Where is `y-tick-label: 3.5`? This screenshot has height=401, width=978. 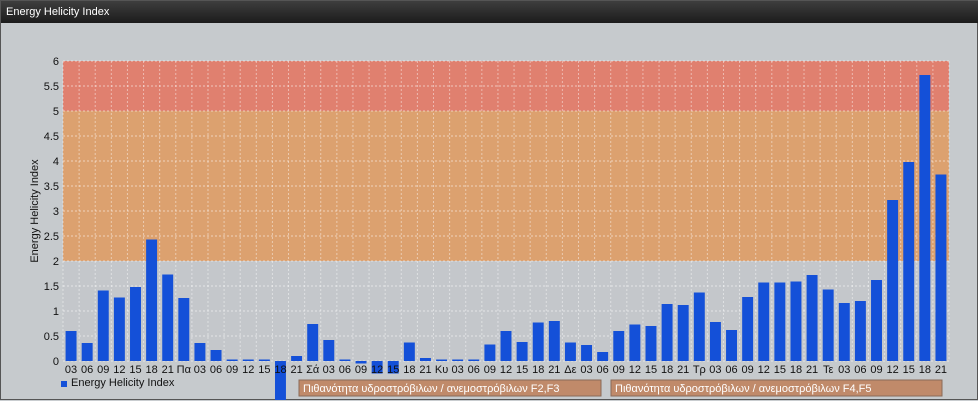
y-tick-label: 3.5 is located at coordinates (51, 187).